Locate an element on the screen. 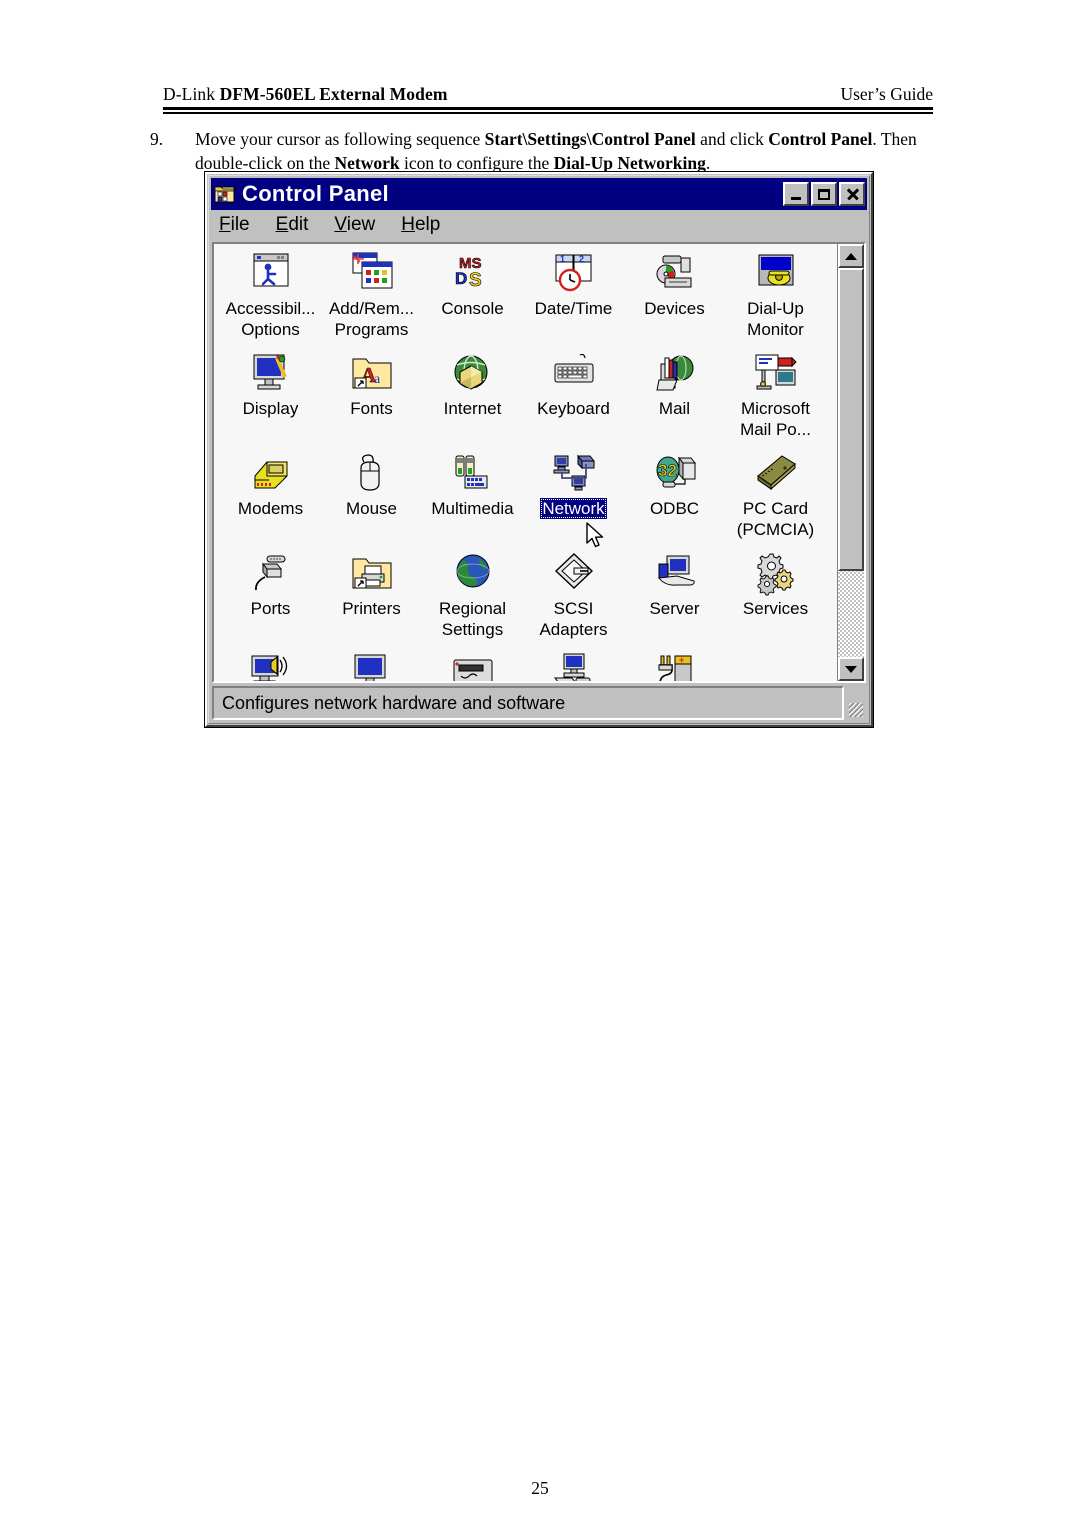 The height and width of the screenshot is (1528, 1080). cp-item-label: Fonts is located at coordinates (371, 408).